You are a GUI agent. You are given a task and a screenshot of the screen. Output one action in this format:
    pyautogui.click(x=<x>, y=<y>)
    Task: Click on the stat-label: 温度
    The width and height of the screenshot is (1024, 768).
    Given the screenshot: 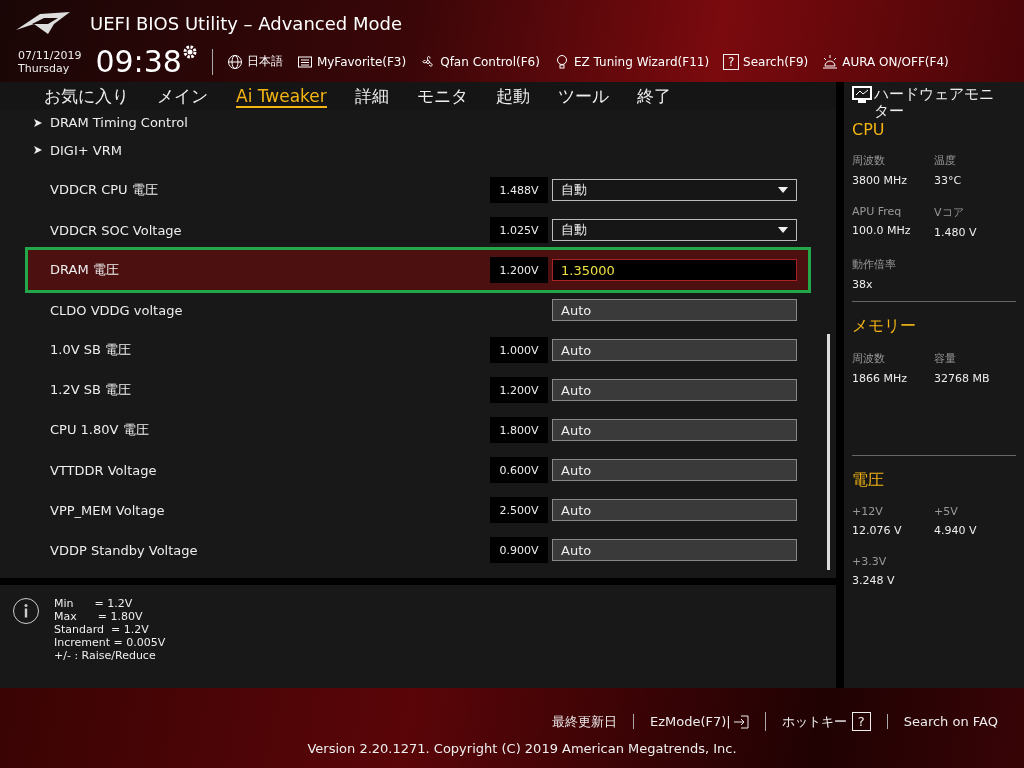 What is the action you would take?
    pyautogui.click(x=945, y=160)
    